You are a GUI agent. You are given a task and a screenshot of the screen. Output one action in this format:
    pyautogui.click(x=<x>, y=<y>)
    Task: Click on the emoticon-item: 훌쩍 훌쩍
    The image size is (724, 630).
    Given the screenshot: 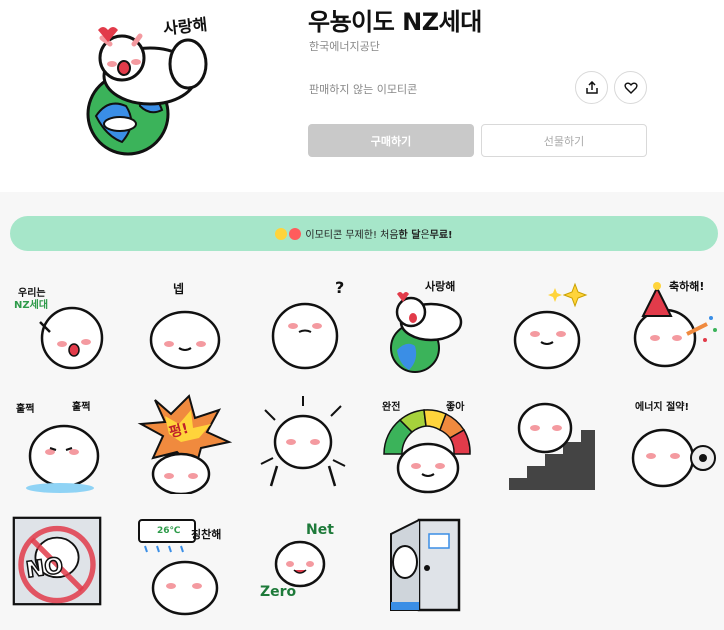 What is the action you would take?
    pyautogui.click(x=60, y=444)
    